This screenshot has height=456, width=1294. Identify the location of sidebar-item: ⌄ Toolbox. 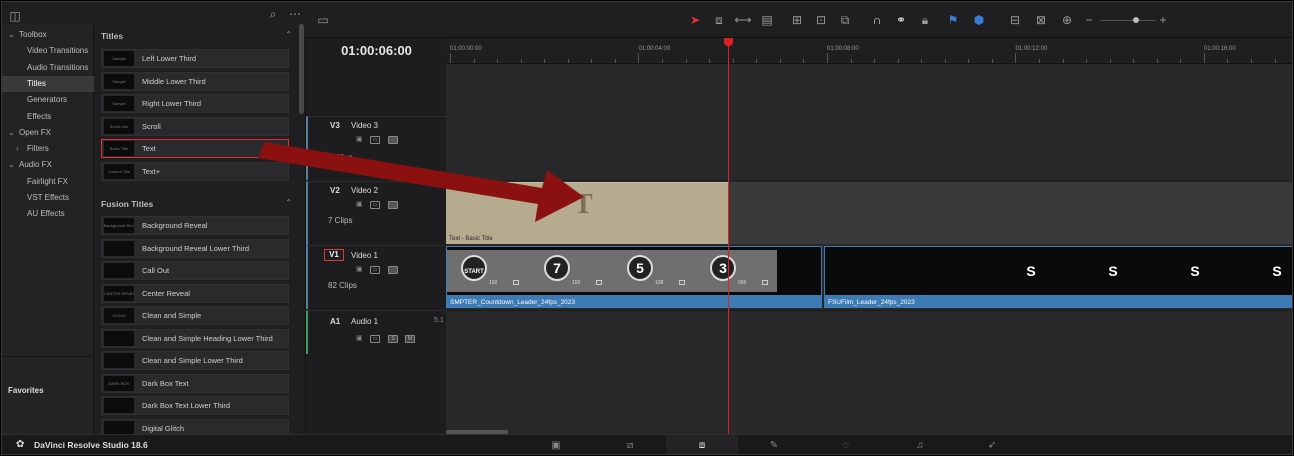
(48, 35).